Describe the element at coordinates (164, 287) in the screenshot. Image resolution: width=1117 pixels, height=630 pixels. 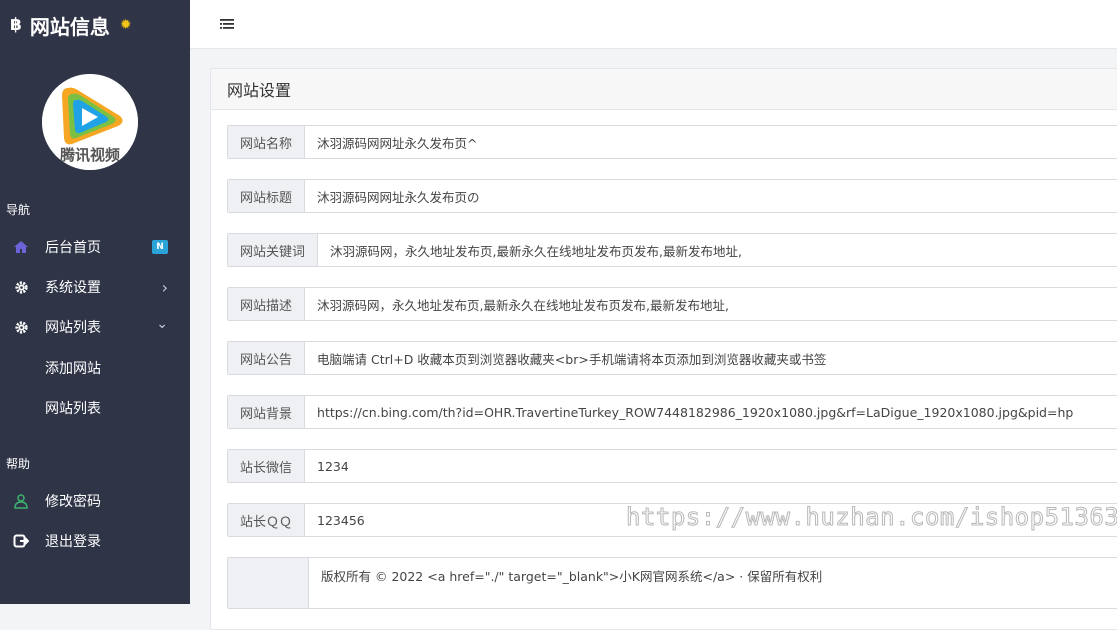
I see `chevron-right-icon: ›` at that location.